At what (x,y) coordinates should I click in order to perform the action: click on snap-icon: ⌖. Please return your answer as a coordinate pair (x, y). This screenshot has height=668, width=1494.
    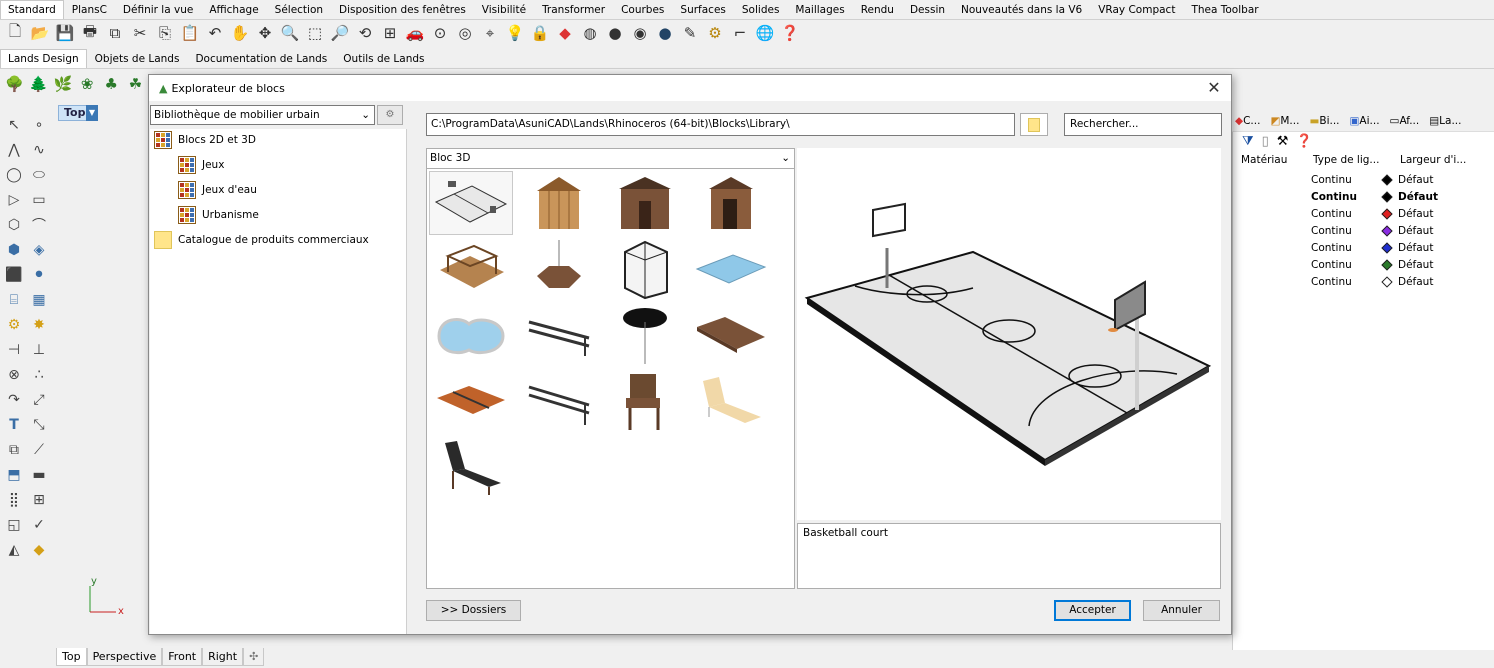
    Looking at the image, I should click on (490, 33).